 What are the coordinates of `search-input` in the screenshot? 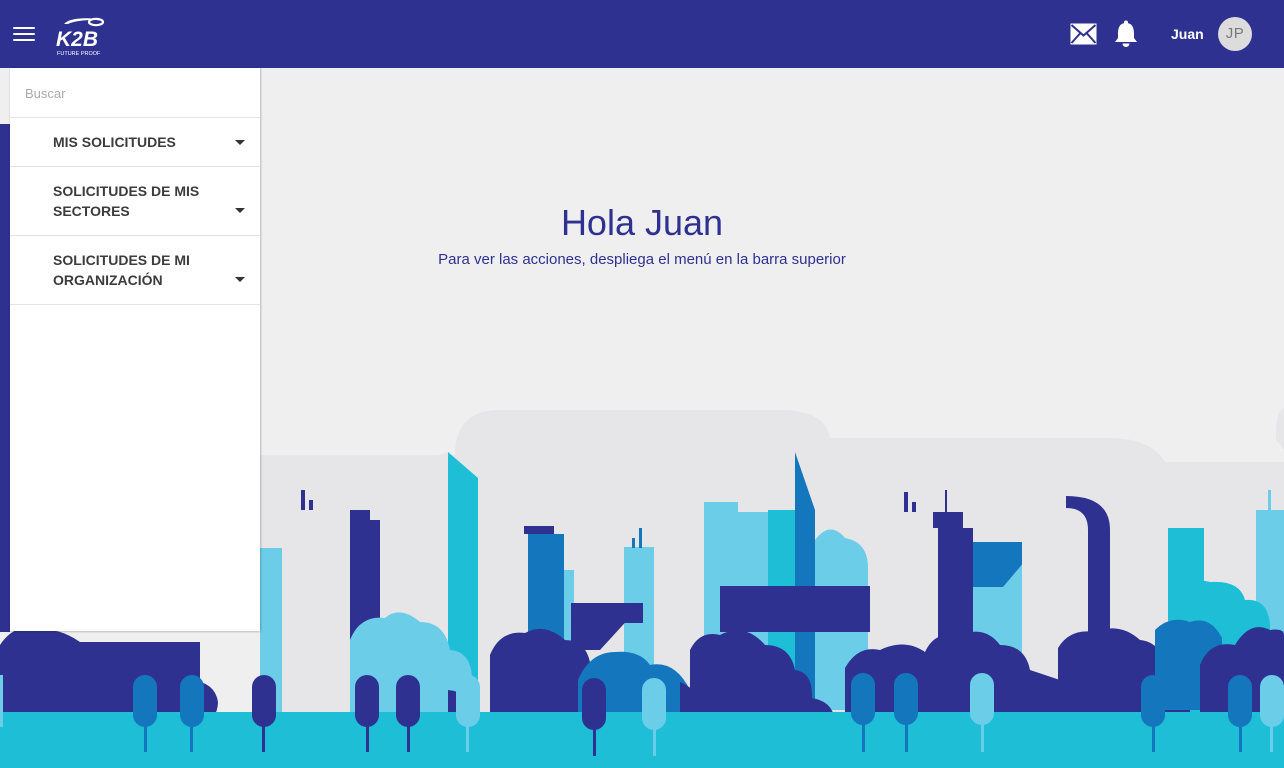 It's located at (135, 93).